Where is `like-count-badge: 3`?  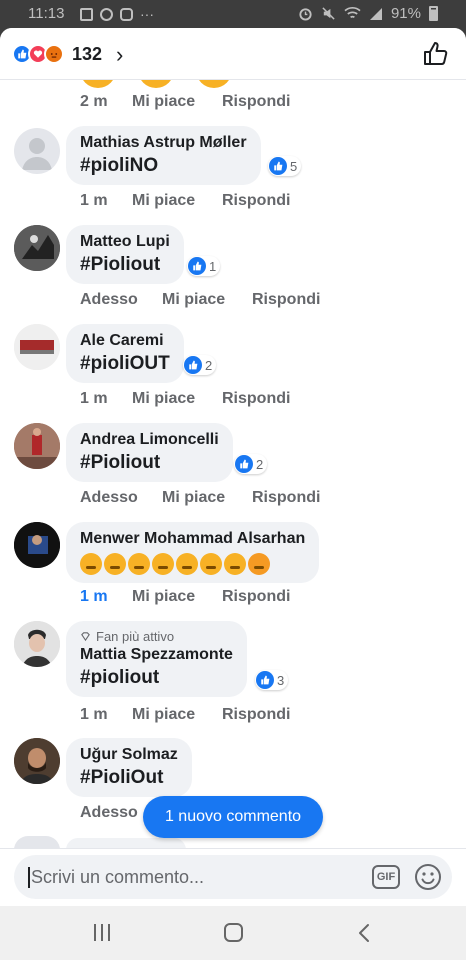 like-count-badge: 3 is located at coordinates (272, 680).